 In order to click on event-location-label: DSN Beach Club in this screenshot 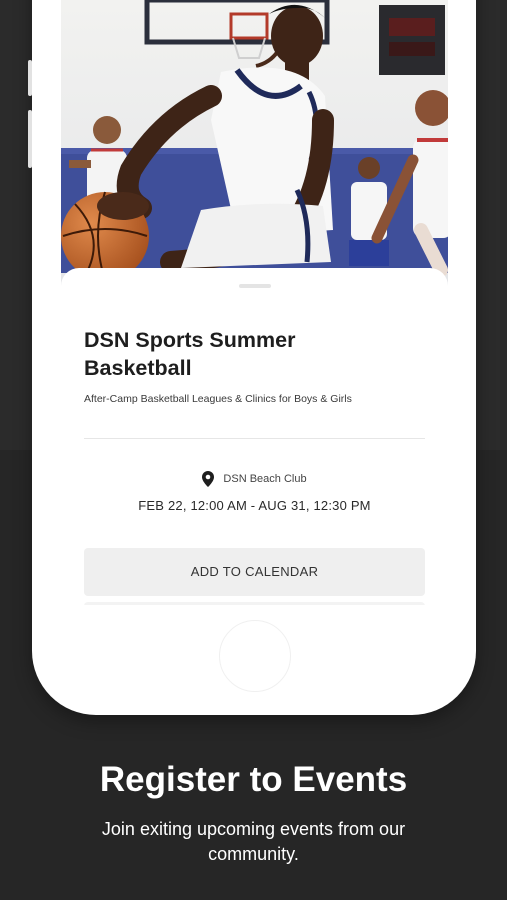, I will do `click(265, 479)`.